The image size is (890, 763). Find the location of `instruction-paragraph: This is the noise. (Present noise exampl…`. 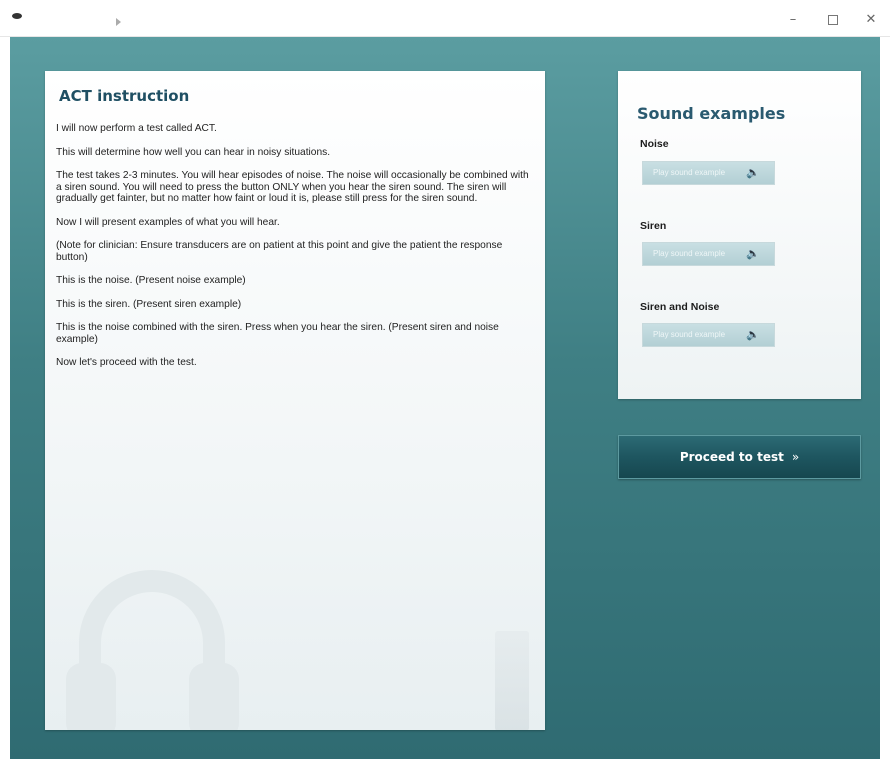

instruction-paragraph: This is the noise. (Present noise exampl… is located at coordinates (151, 280).